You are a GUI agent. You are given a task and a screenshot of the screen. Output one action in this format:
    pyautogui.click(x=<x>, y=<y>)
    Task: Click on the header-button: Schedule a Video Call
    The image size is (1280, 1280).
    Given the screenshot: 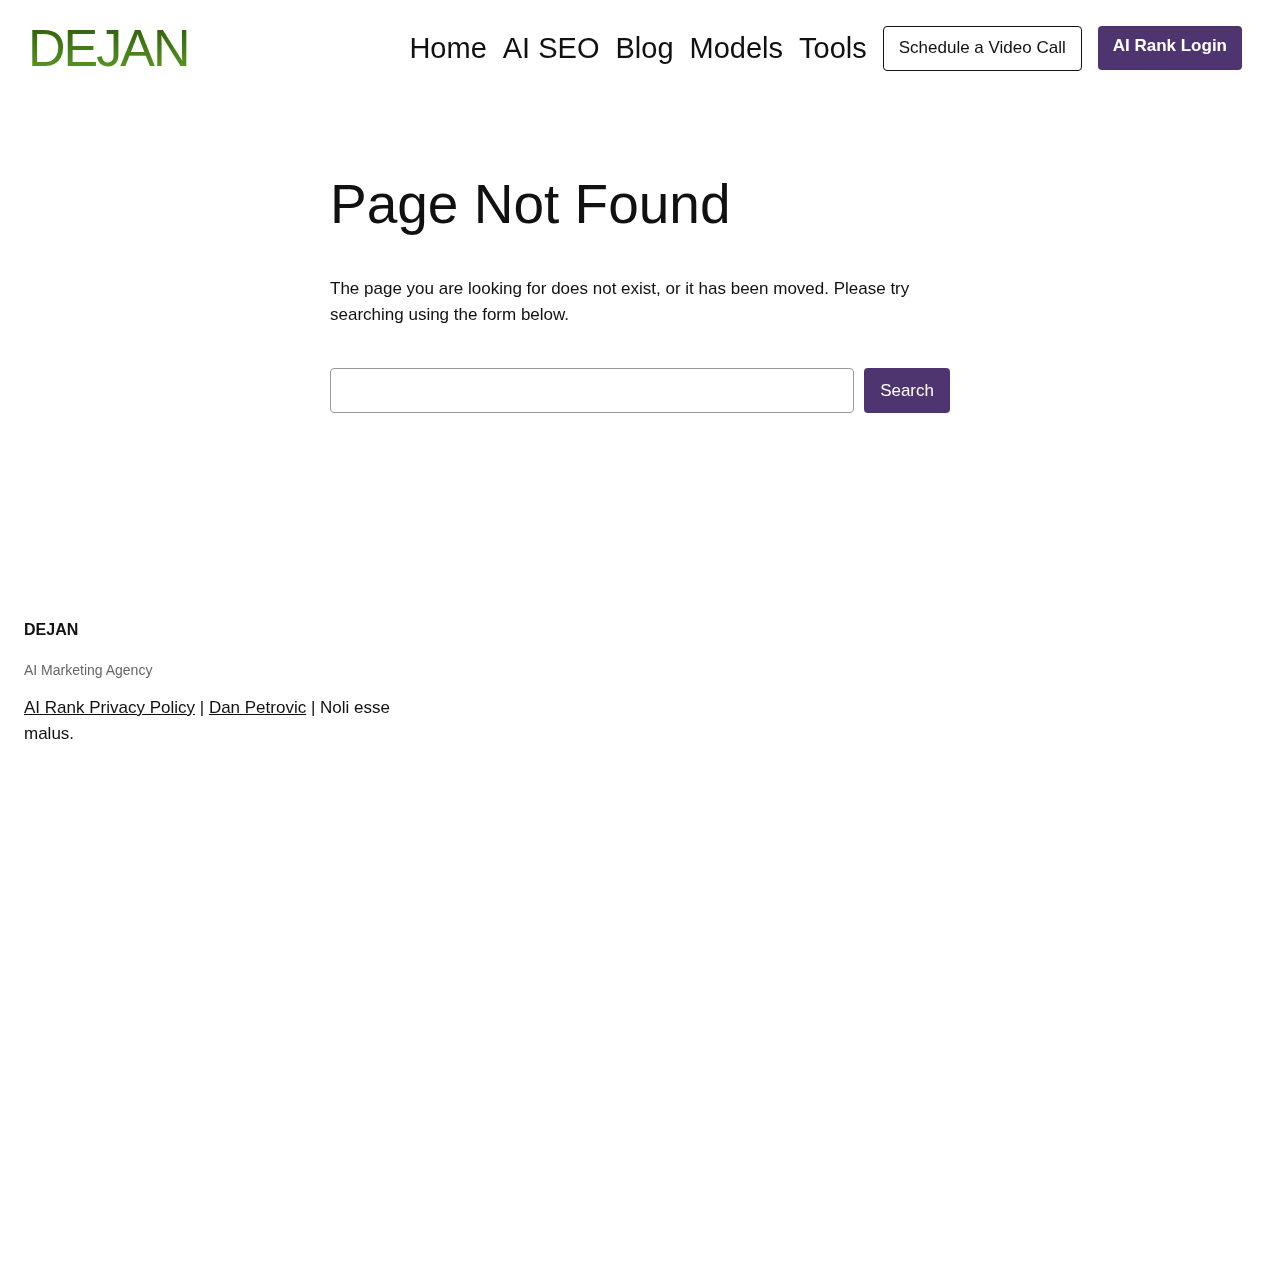 What is the action you would take?
    pyautogui.click(x=982, y=48)
    